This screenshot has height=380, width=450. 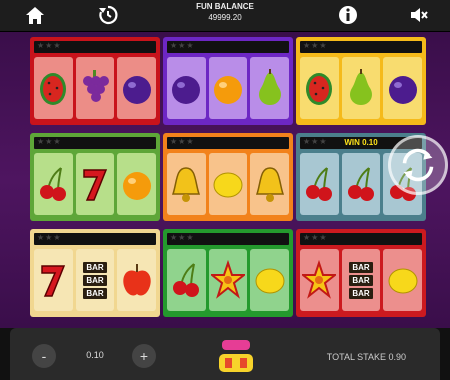 What do you see at coordinates (236, 356) in the screenshot?
I see `fruity-3x3-logo` at bounding box center [236, 356].